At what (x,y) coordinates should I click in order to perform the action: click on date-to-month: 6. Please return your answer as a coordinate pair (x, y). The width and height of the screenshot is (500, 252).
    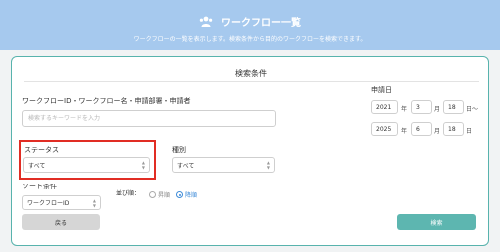
    Looking at the image, I should click on (421, 129).